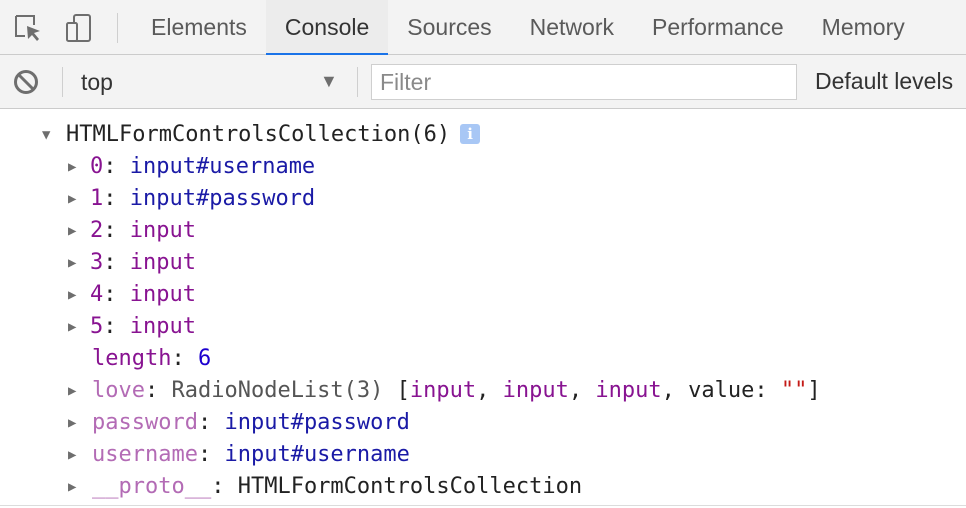  What do you see at coordinates (97, 294) in the screenshot?
I see `property-key: 4` at bounding box center [97, 294].